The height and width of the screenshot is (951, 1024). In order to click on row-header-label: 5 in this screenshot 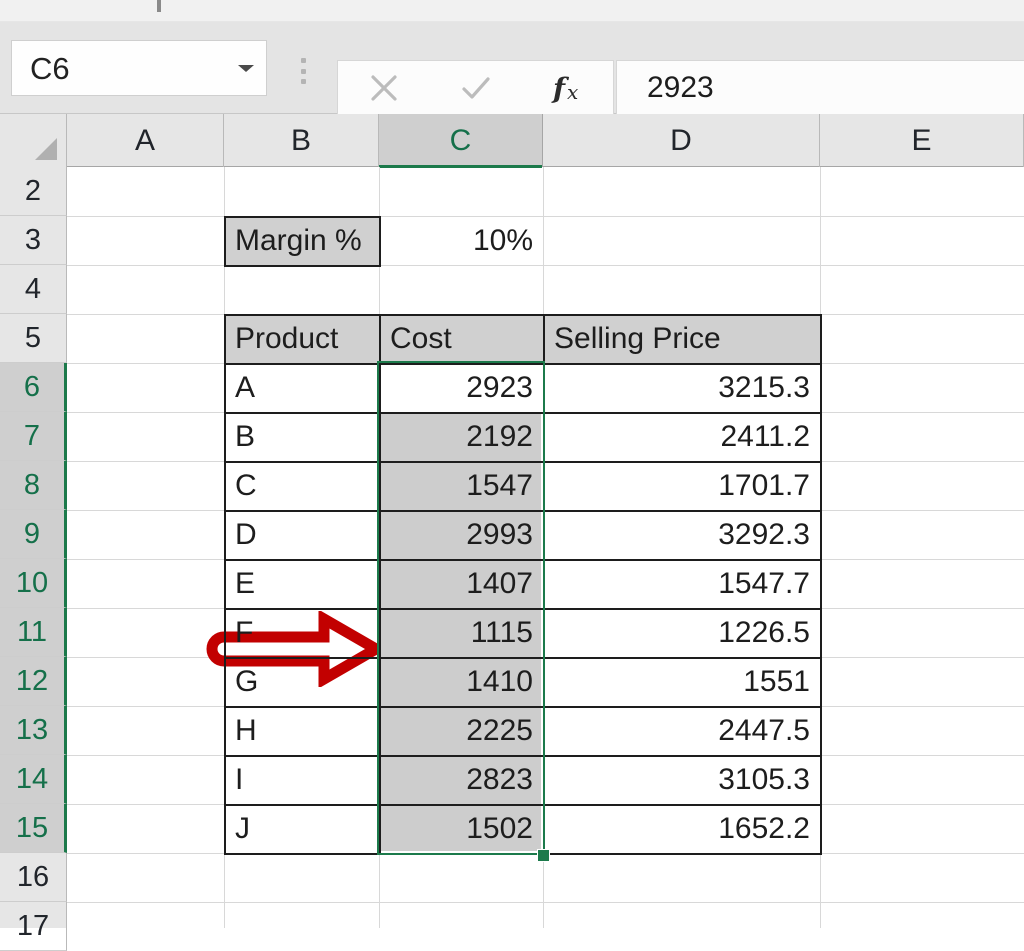, I will do `click(33, 337)`.